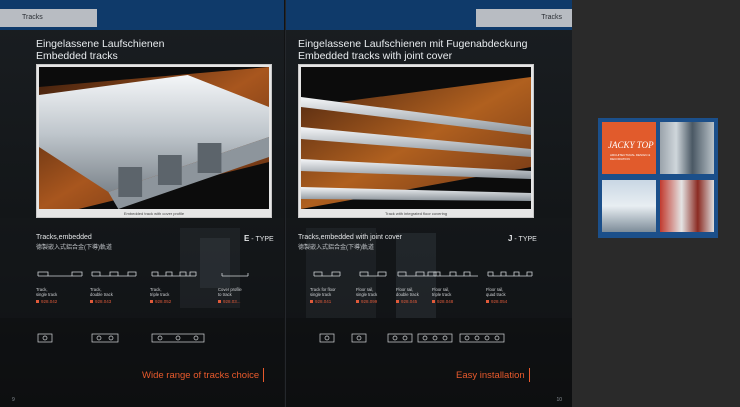  Describe the element at coordinates (114, 301) in the screenshot. I see `product-code: 928.043` at that location.